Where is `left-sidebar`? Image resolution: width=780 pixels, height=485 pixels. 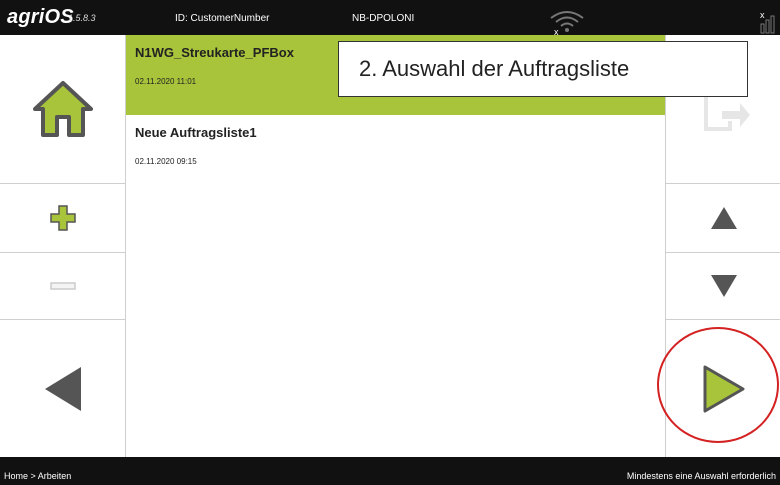
left-sidebar is located at coordinates (63, 246).